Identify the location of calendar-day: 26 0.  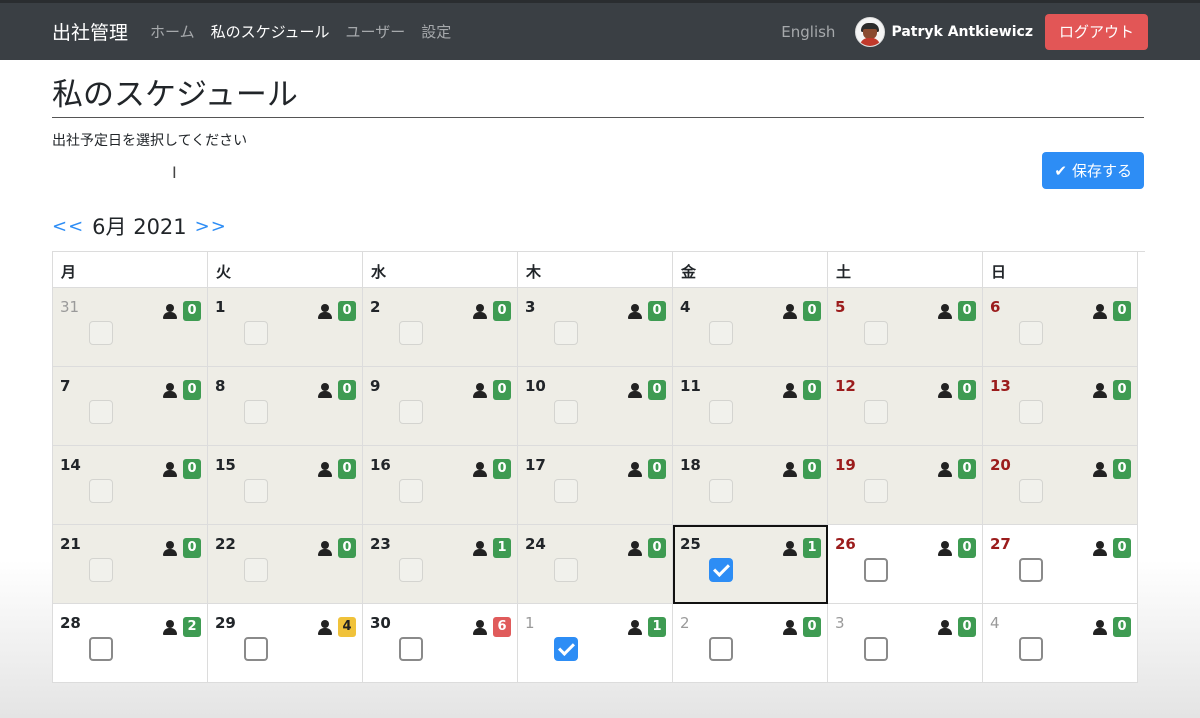
(905, 564).